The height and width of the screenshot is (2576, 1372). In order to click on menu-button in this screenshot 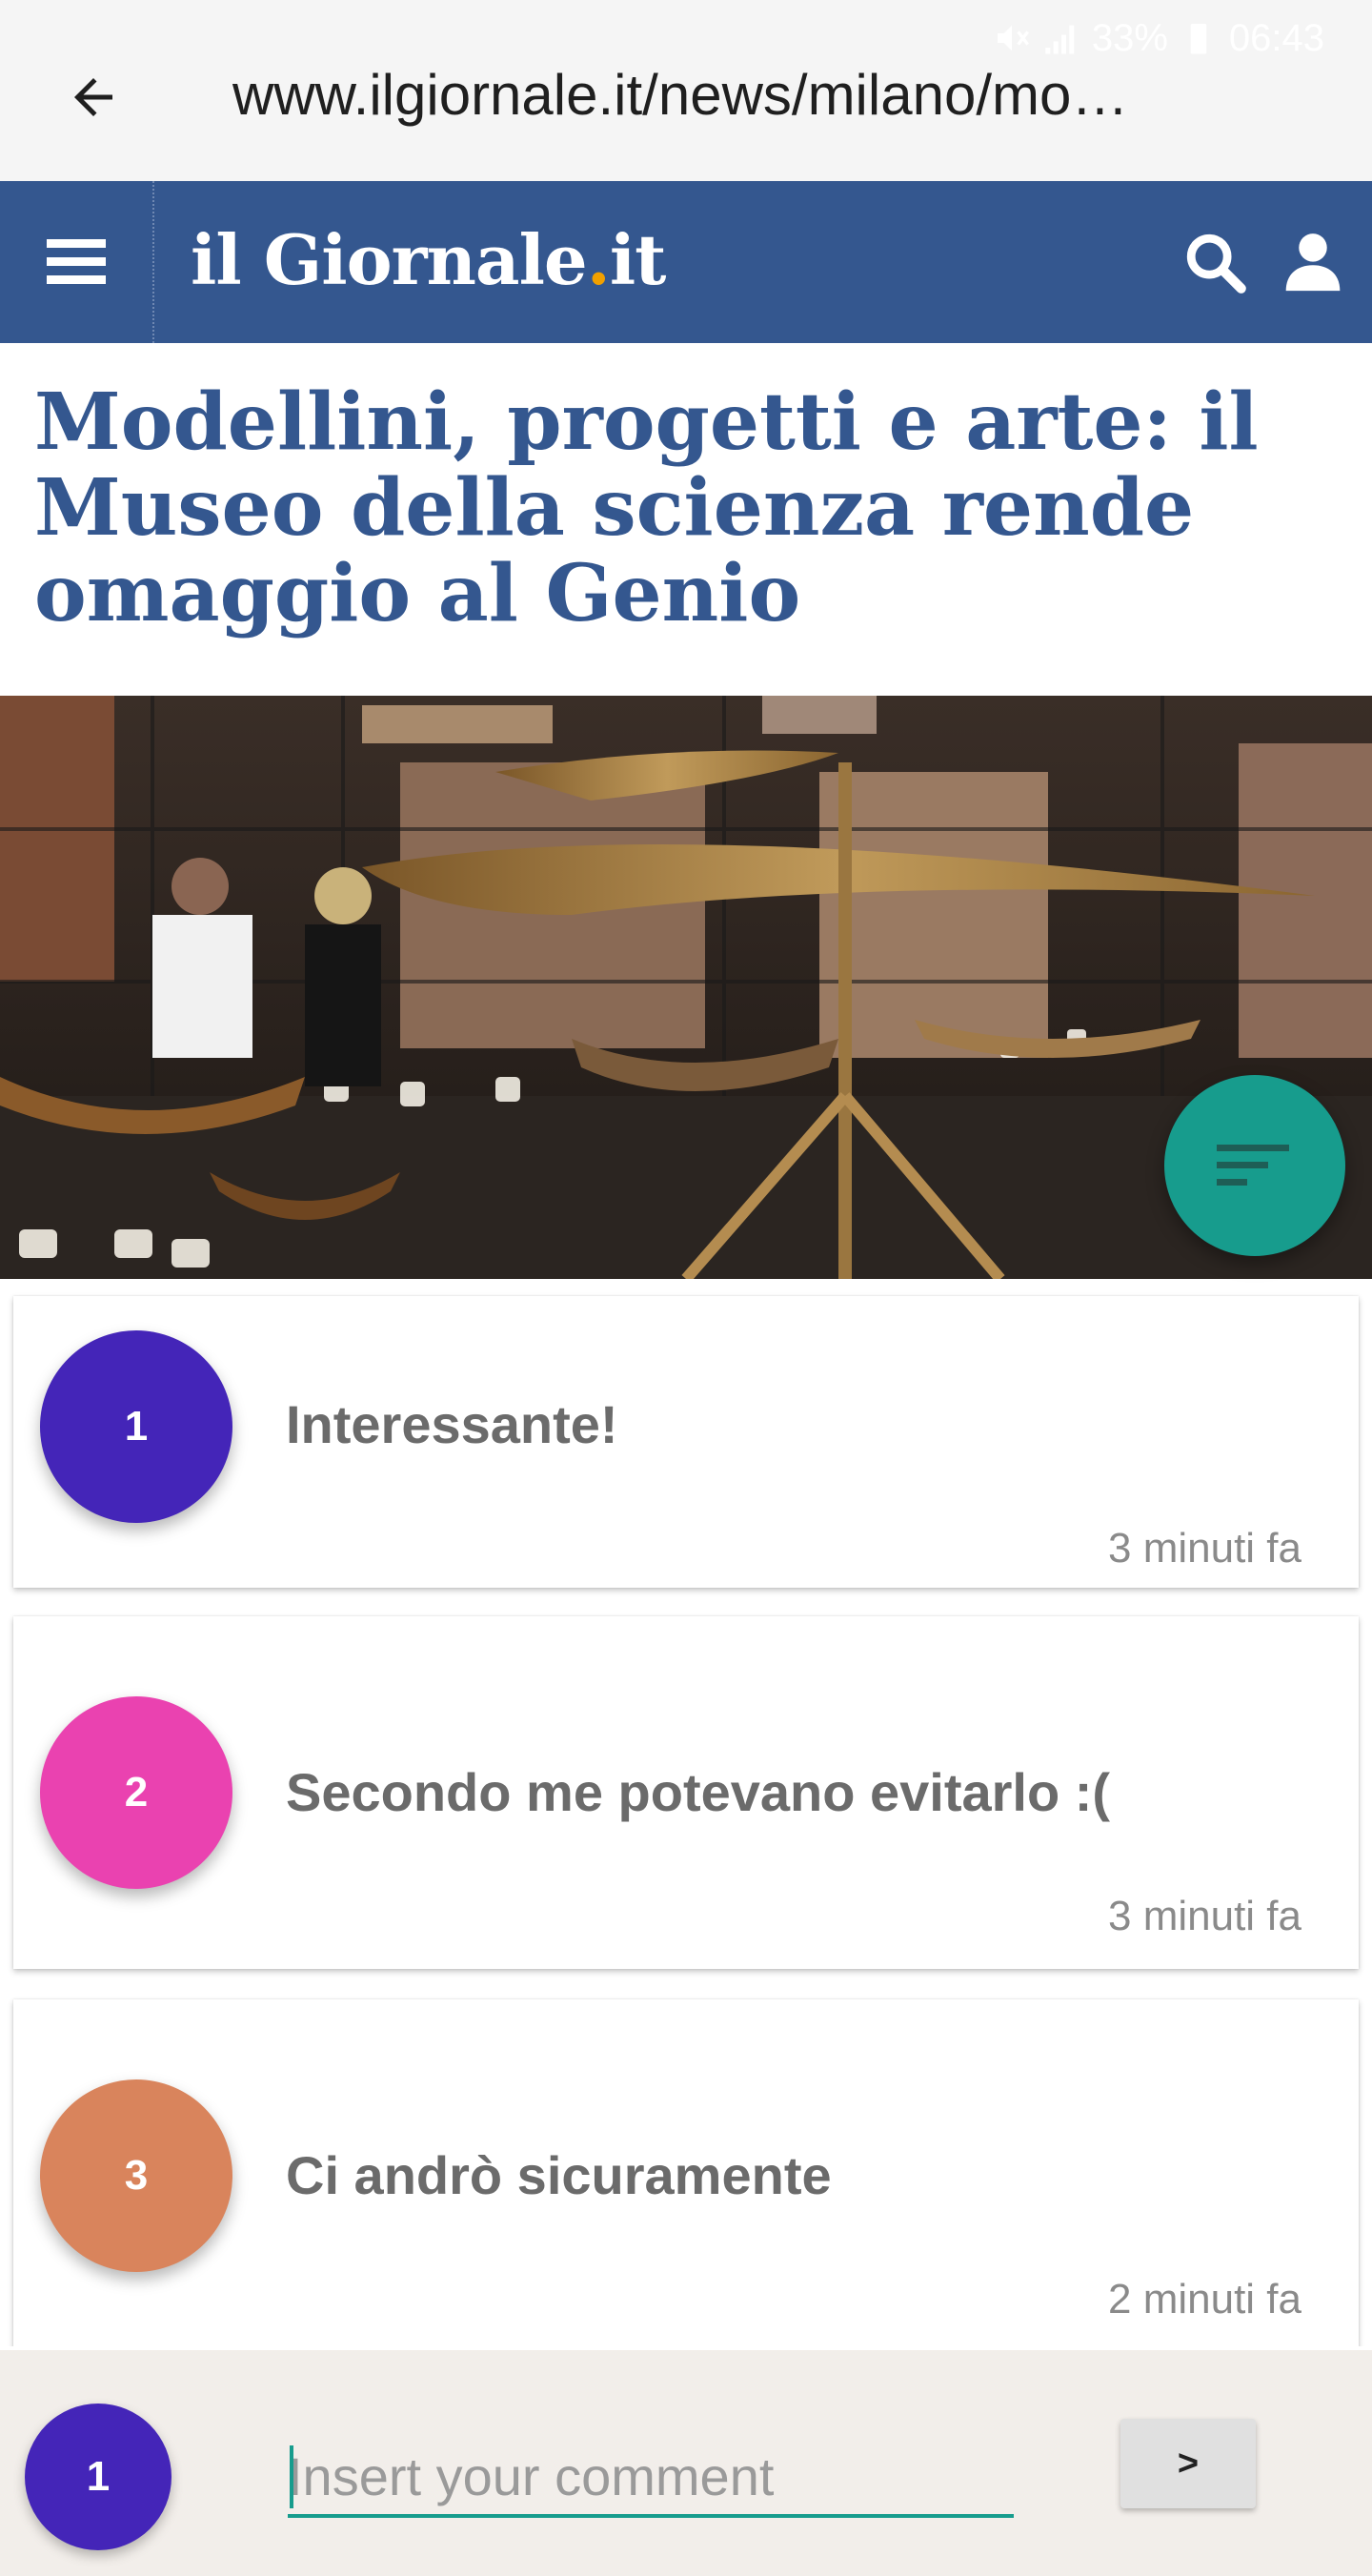, I will do `click(77, 262)`.